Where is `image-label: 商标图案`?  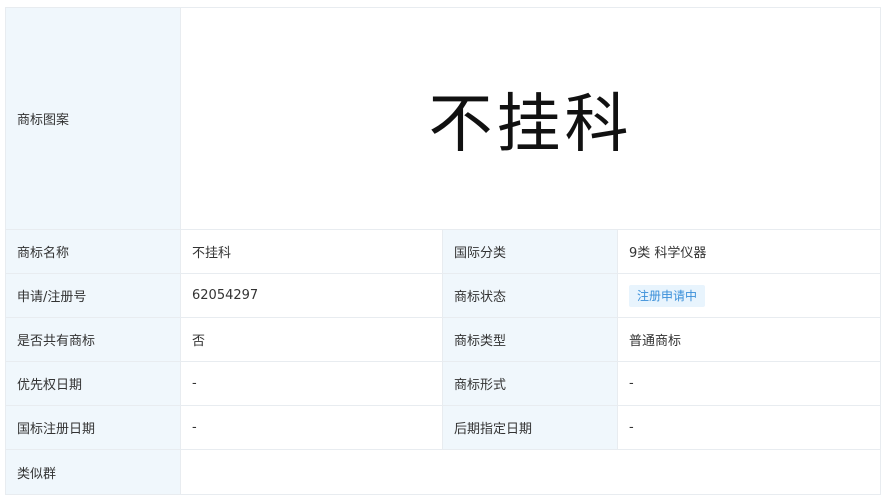
image-label: 商标图案 is located at coordinates (93, 118).